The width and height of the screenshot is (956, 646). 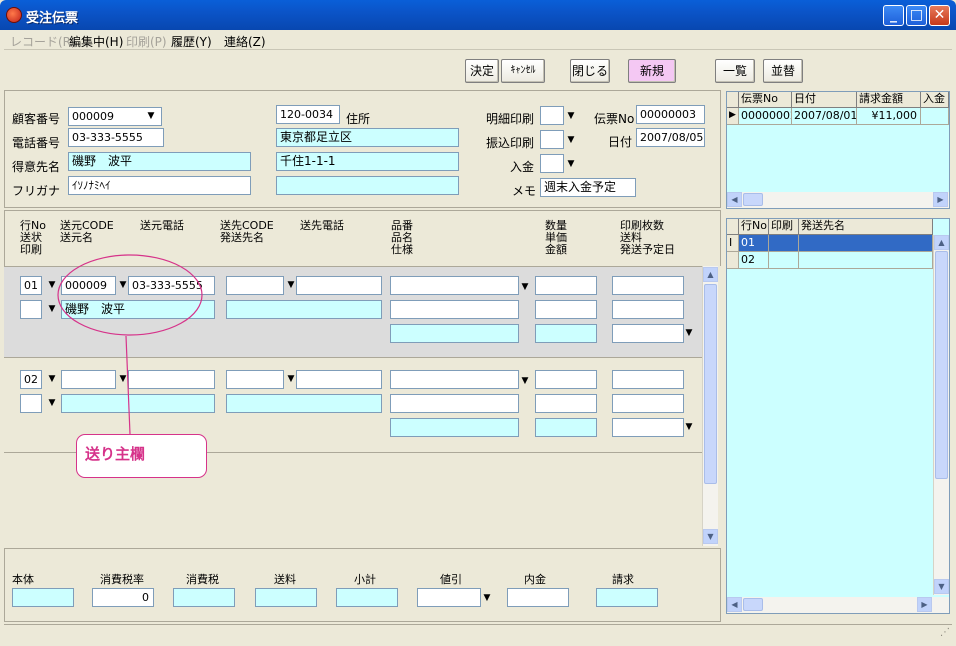 I want to click on ship-list: 行No 印刷 発送先名 I 01 02 ▲ ▼ ◀ ▶, so click(x=838, y=416).